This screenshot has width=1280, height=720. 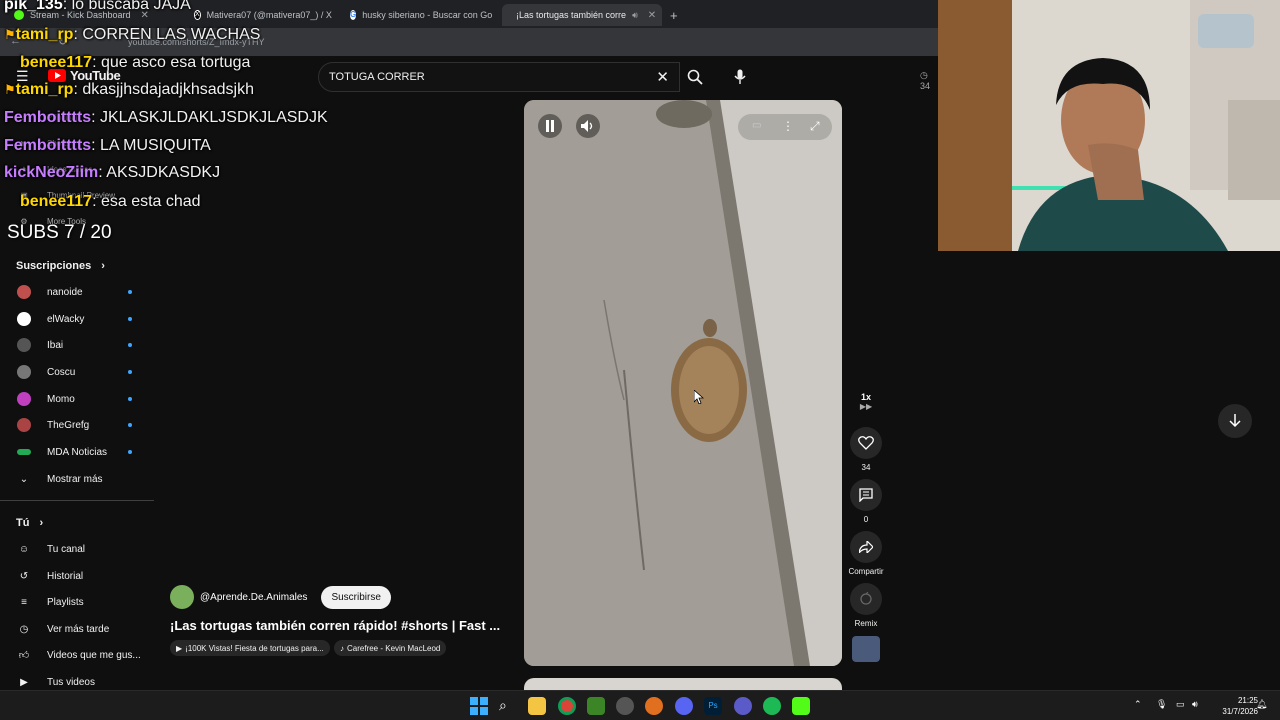 What do you see at coordinates (110, 201) in the screenshot?
I see `chat-message: benee117: esa esta chad` at bounding box center [110, 201].